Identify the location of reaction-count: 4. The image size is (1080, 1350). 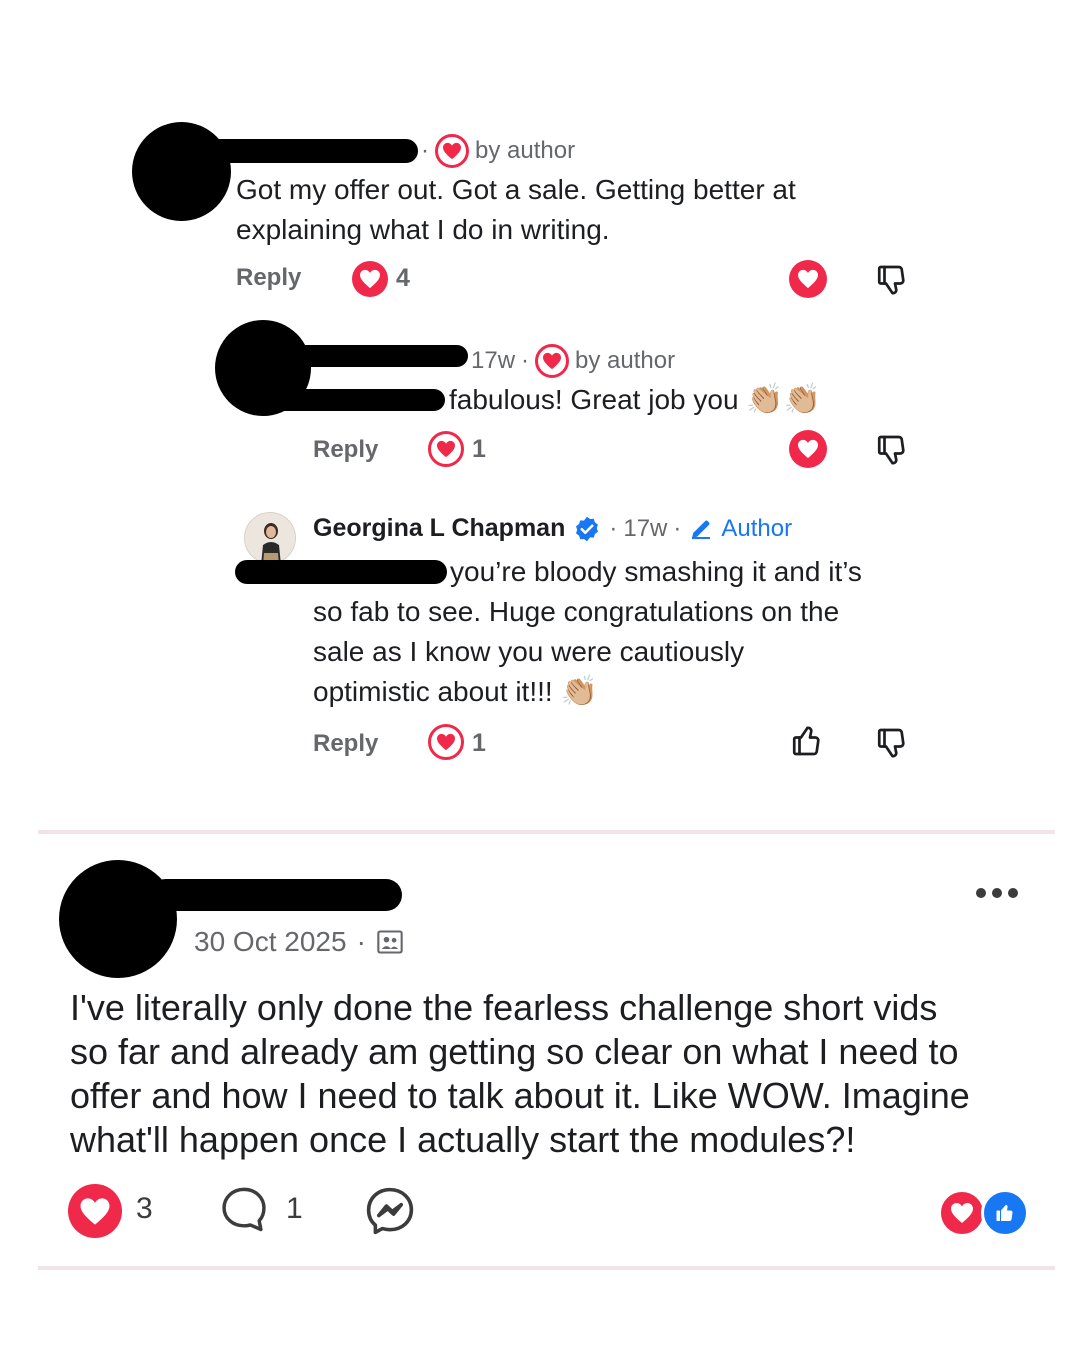
(403, 278).